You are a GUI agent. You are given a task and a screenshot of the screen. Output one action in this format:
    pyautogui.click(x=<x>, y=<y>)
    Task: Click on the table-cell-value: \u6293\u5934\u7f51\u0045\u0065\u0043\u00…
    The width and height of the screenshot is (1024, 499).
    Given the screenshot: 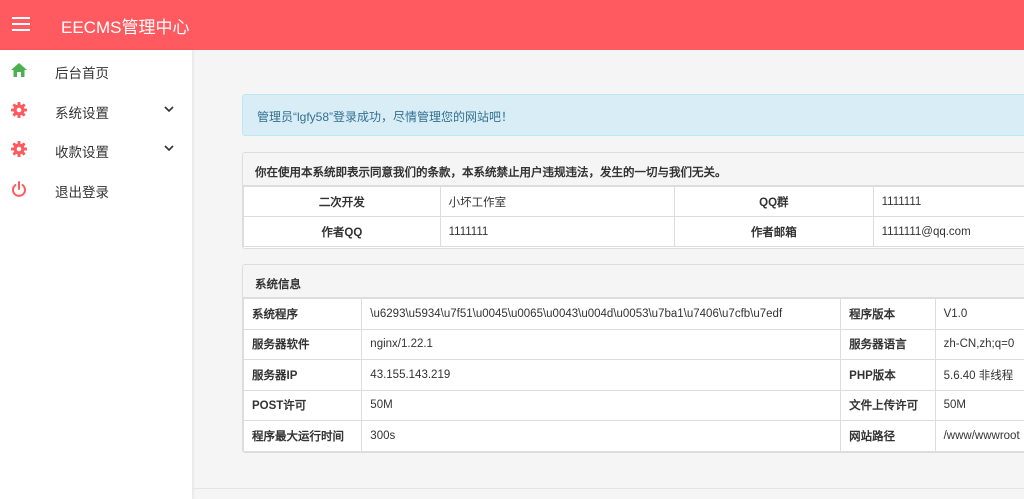 What is the action you would take?
    pyautogui.click(x=601, y=314)
    